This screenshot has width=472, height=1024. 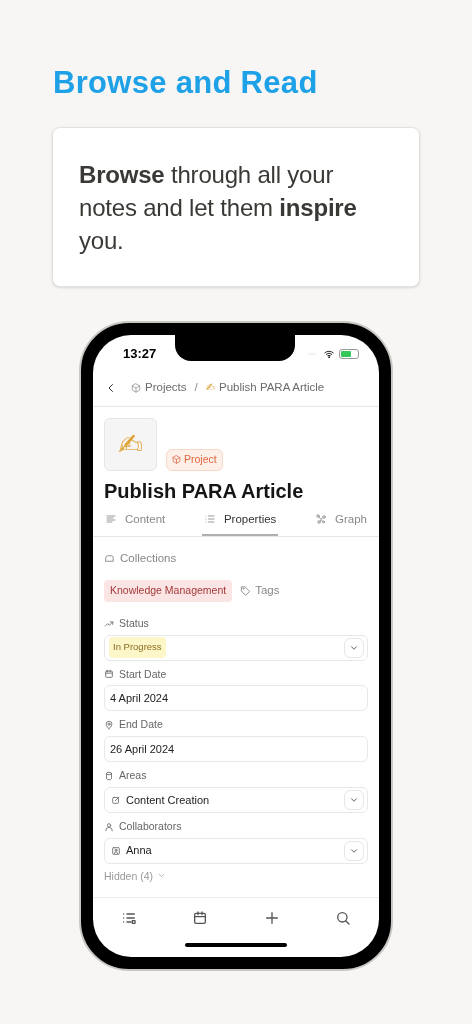 What do you see at coordinates (204, 490) in the screenshot?
I see `page-title: Publish PARA Article` at bounding box center [204, 490].